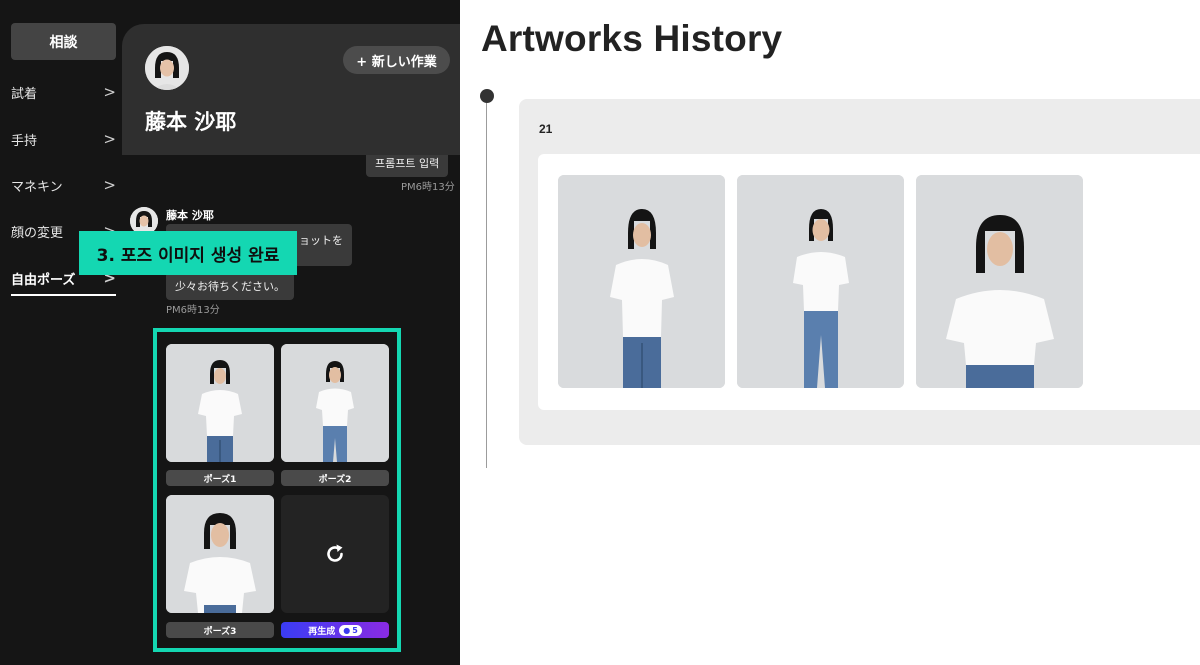 This screenshot has width=1200, height=665. I want to click on avatar, so click(167, 68).